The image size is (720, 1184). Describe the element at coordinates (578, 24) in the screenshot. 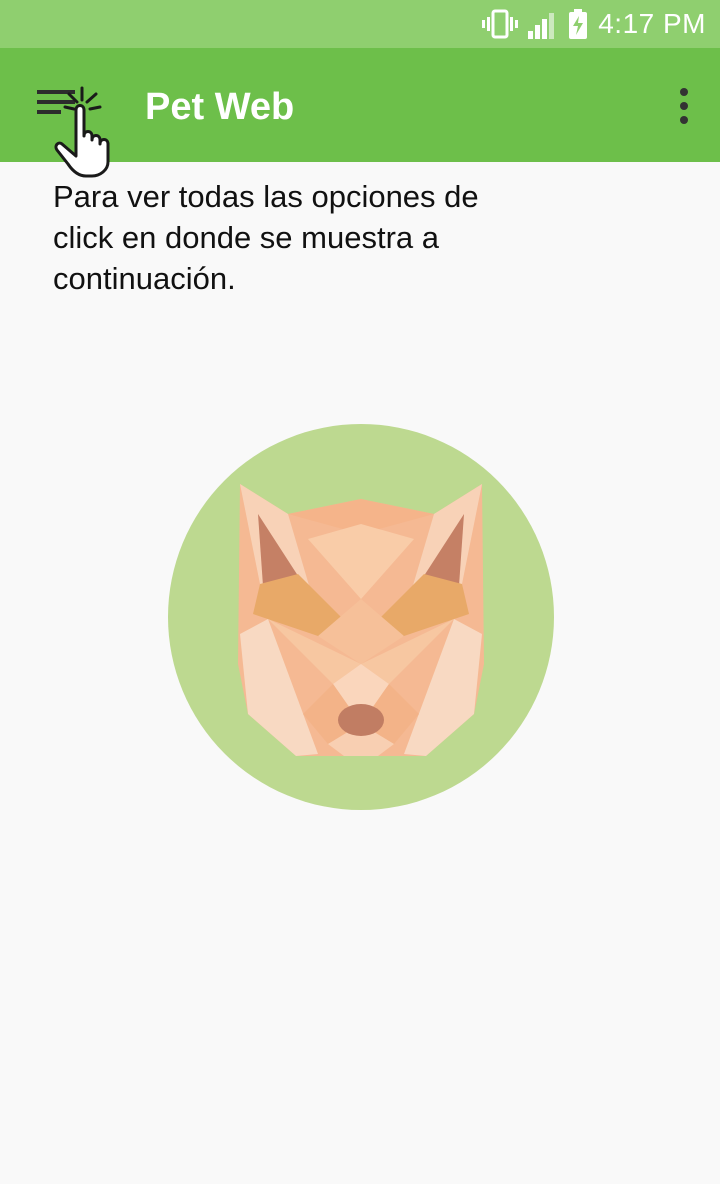

I see `battery-charging-icon` at that location.